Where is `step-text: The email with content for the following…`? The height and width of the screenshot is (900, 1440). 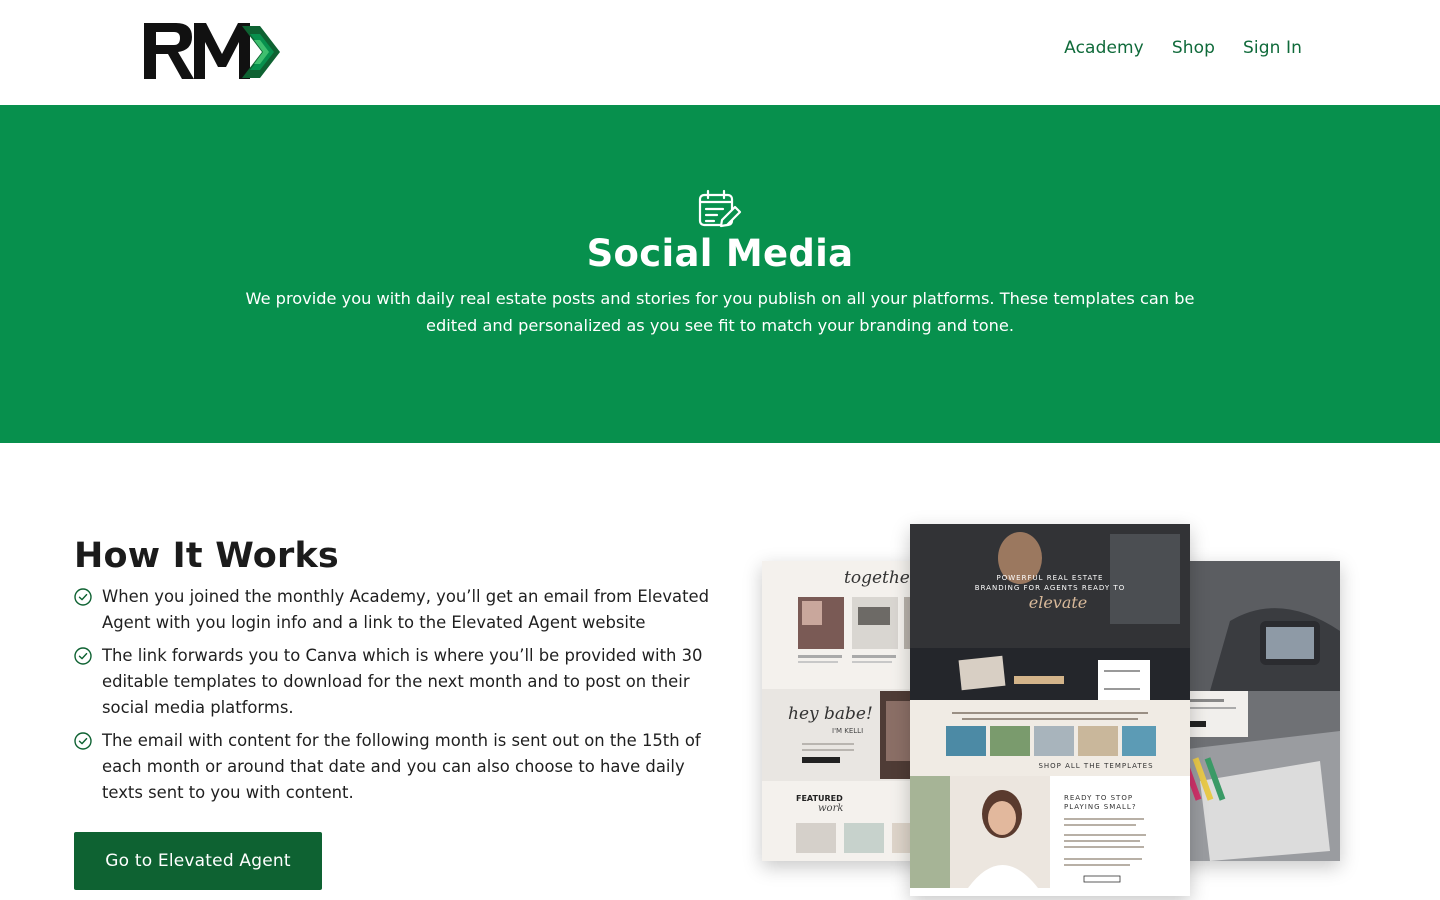
step-text: The email with content for the following… is located at coordinates (401, 766).